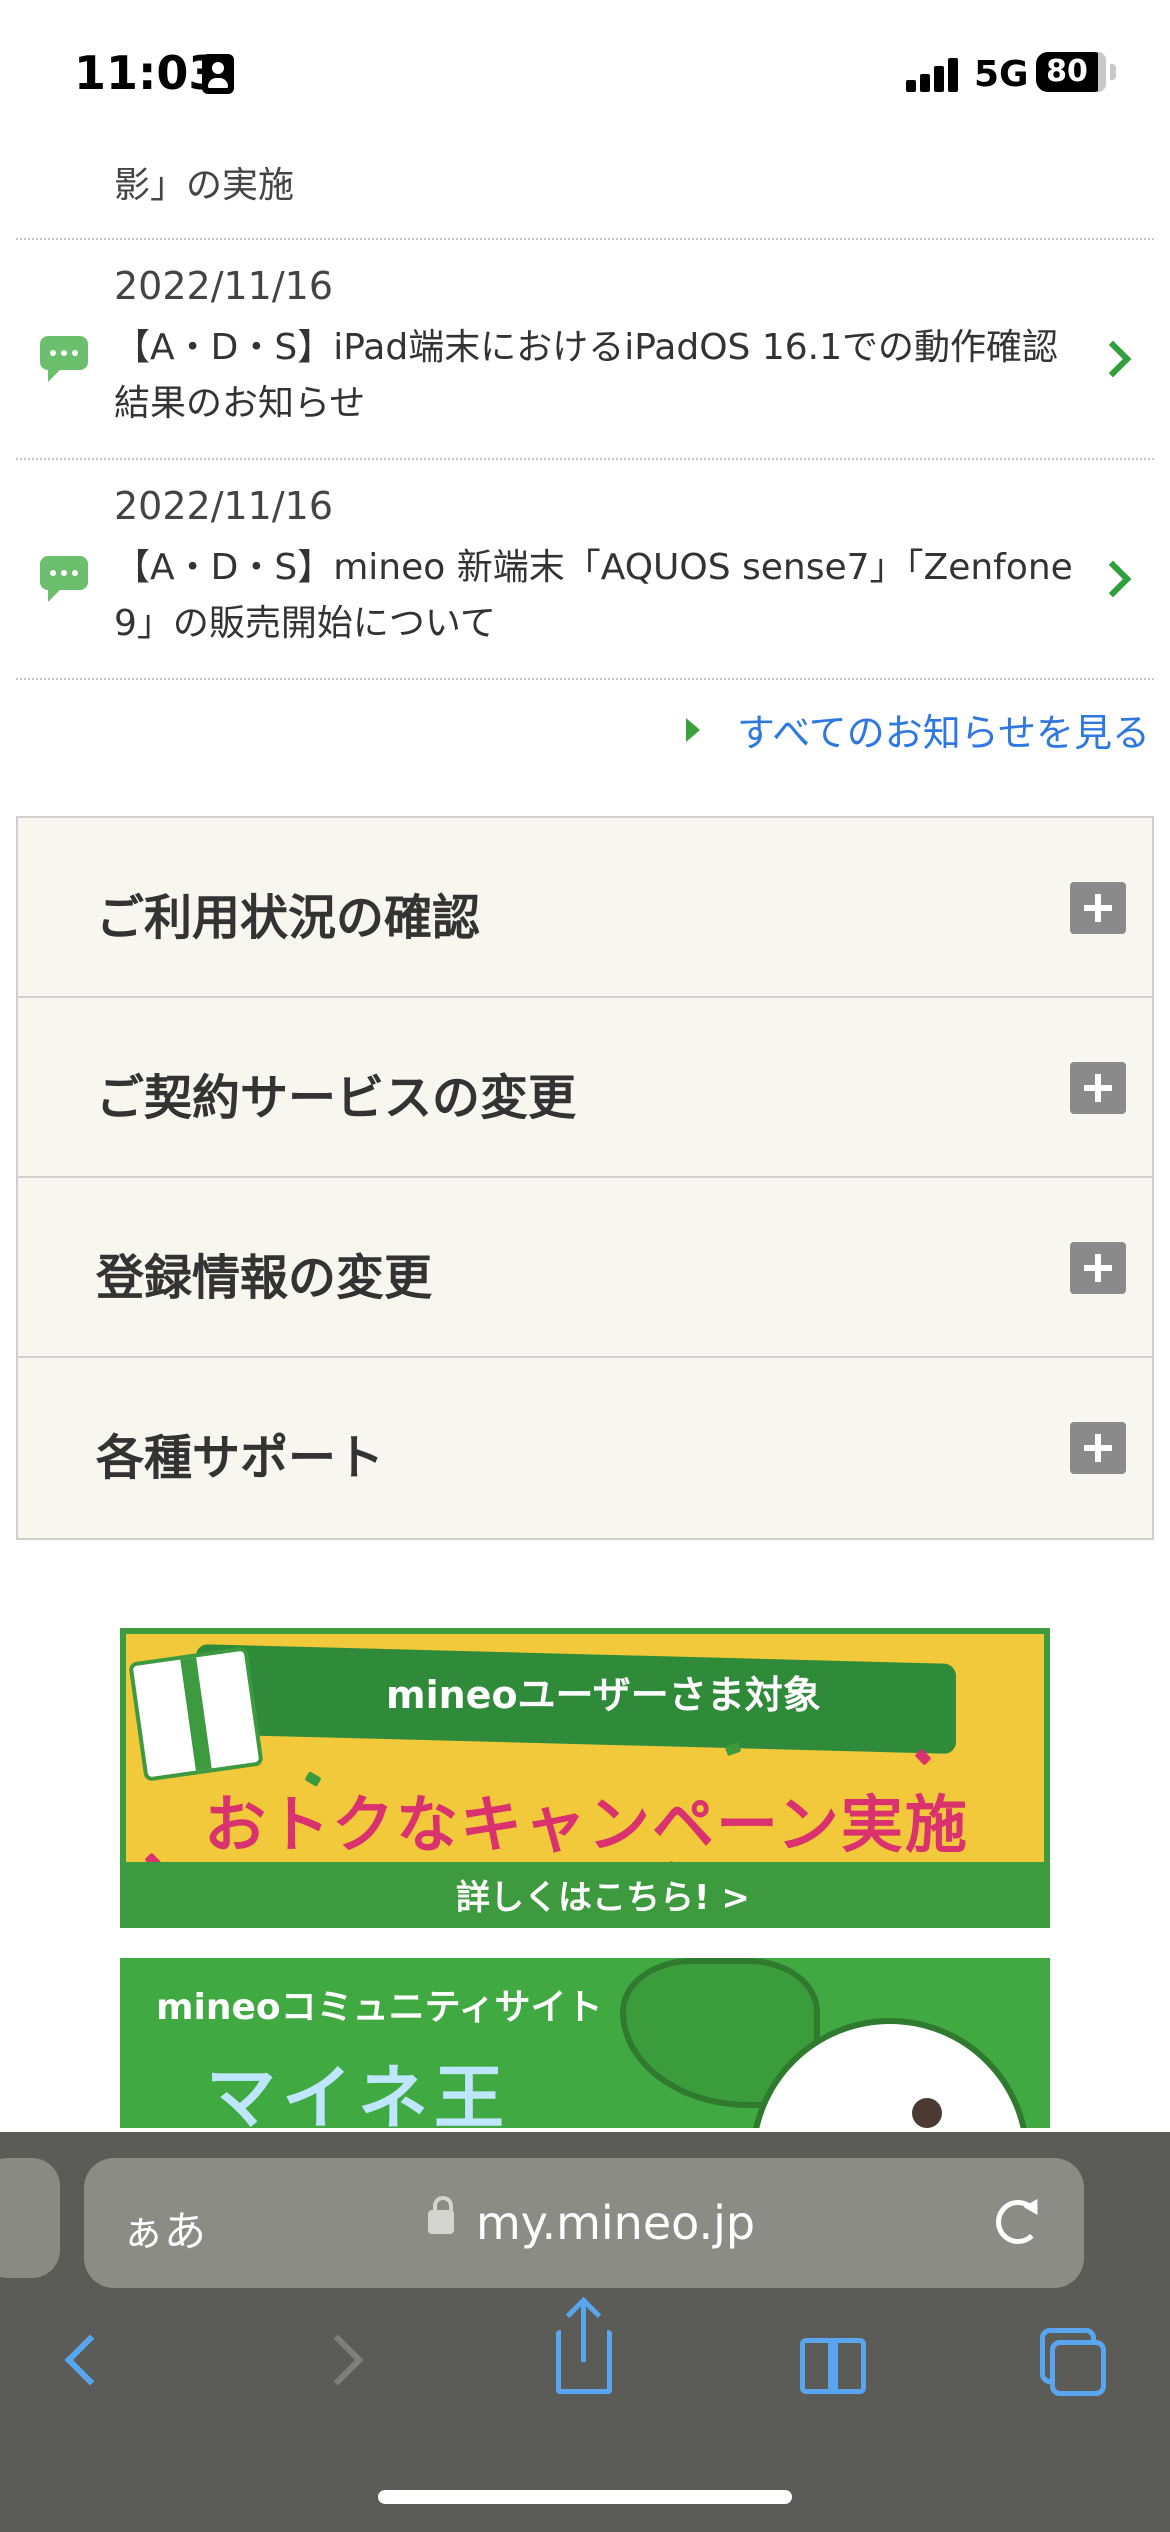  I want to click on menu-registration-change: 登録情報の変更, so click(585, 1268).